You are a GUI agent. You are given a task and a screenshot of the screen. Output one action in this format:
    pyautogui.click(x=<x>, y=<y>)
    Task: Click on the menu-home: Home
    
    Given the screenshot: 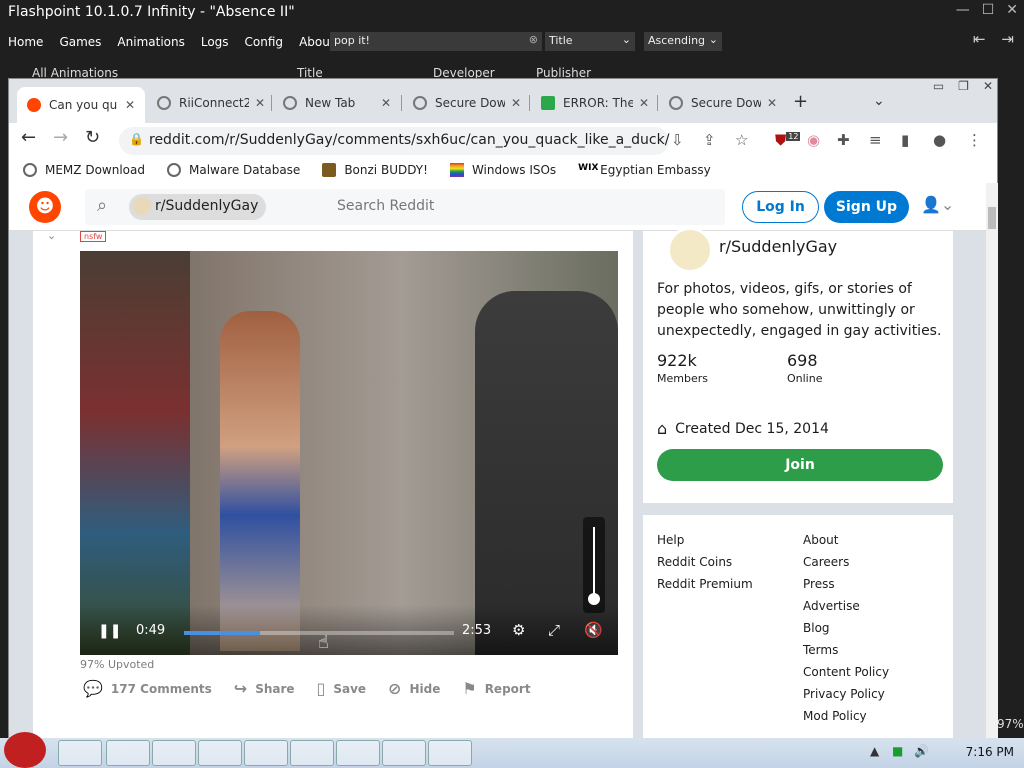 What is the action you would take?
    pyautogui.click(x=25, y=42)
    